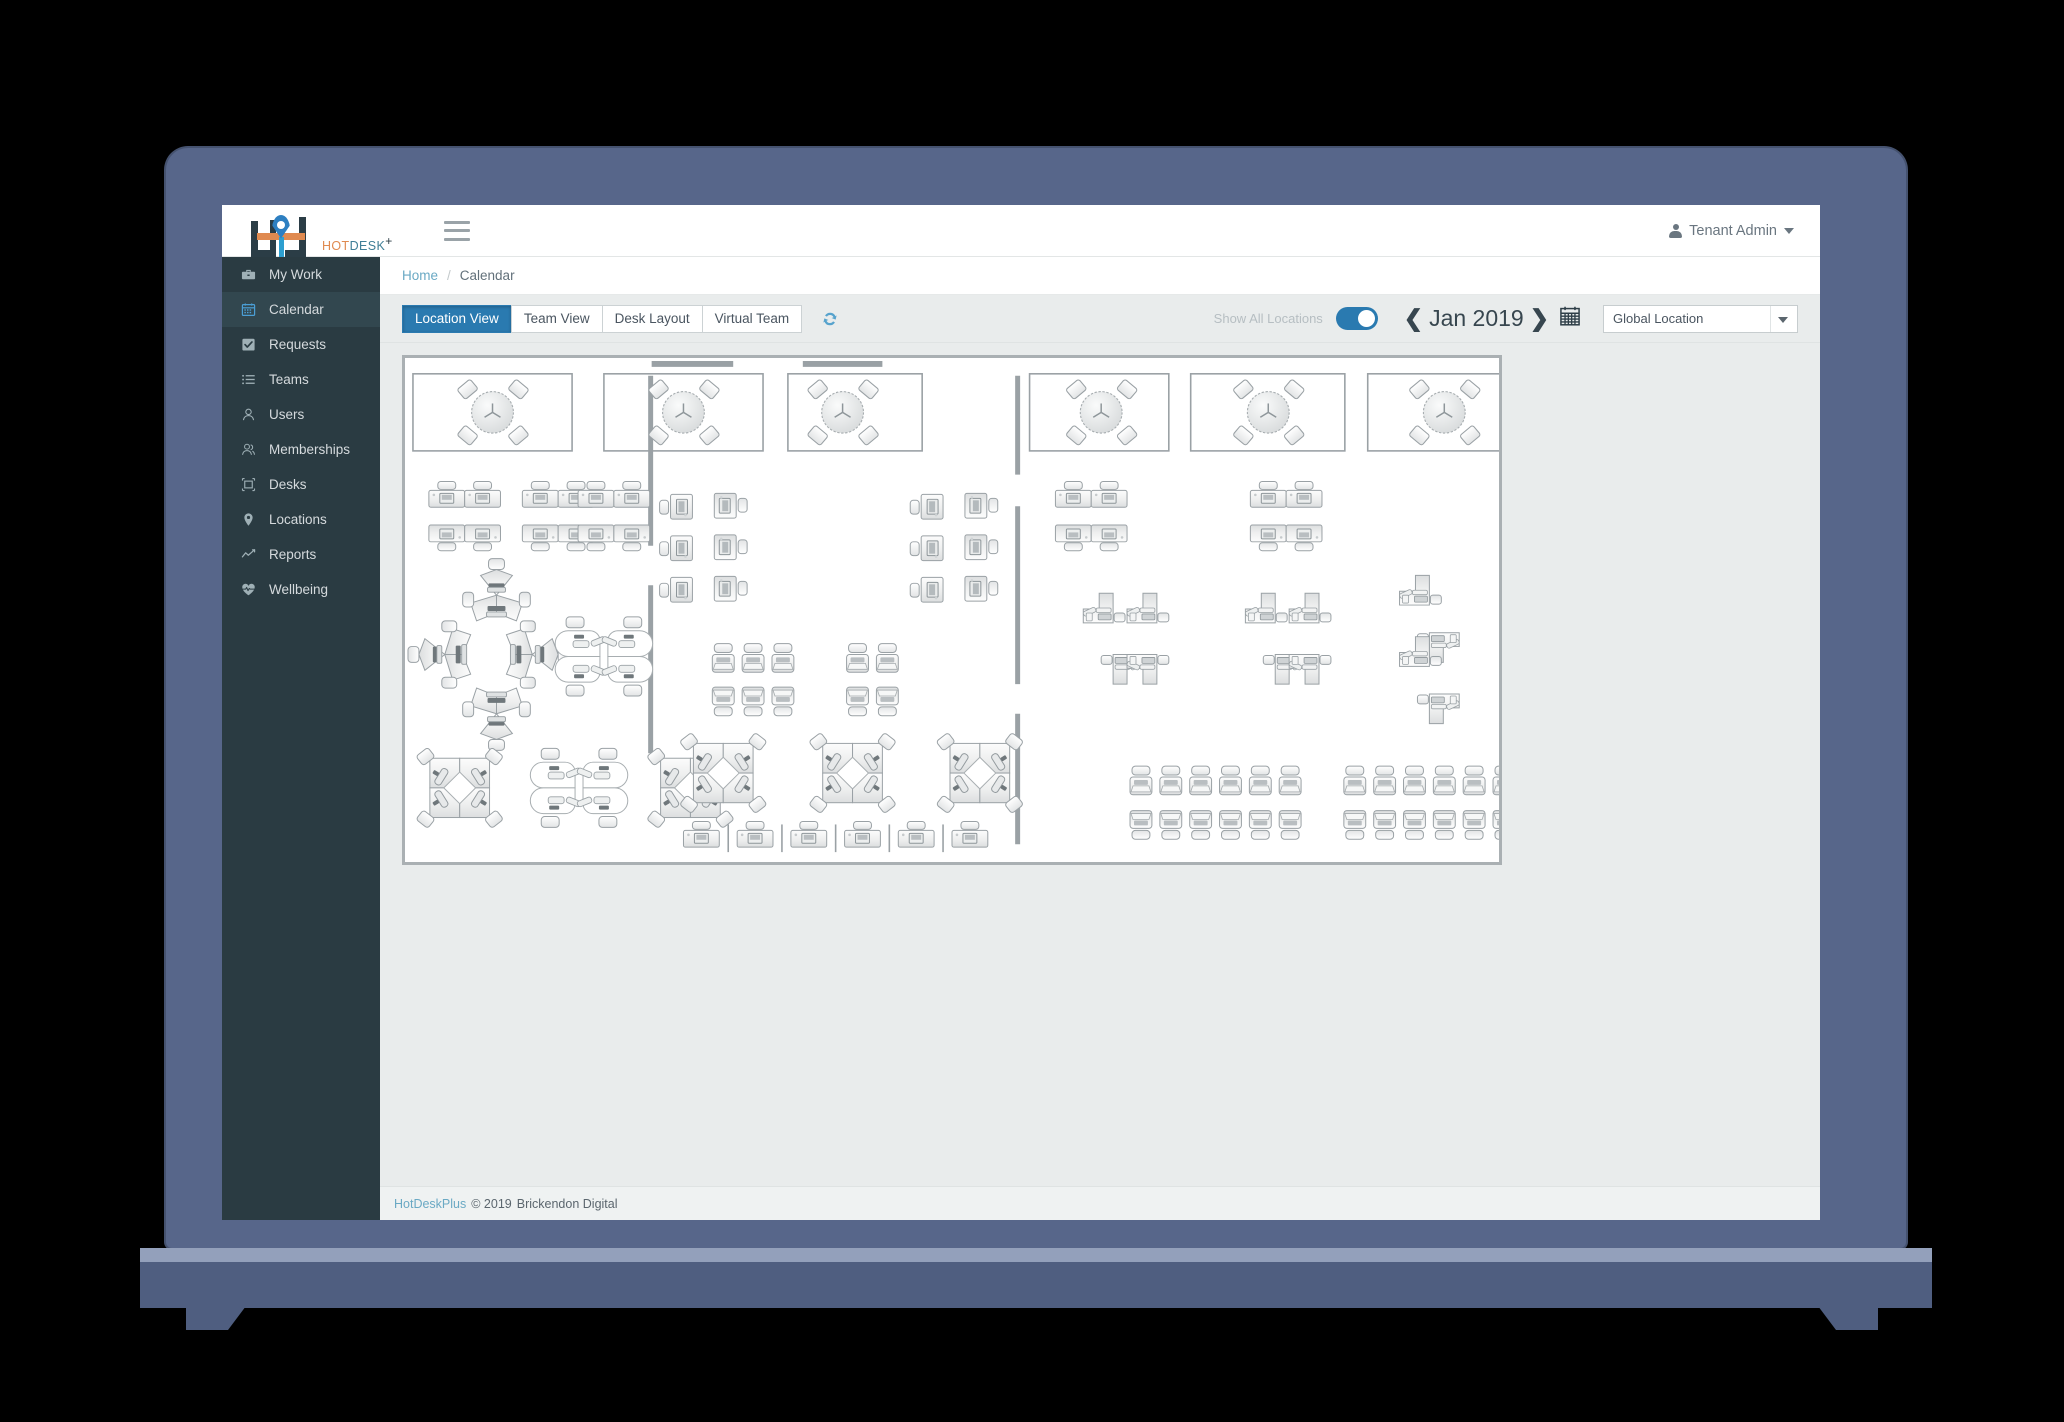 This screenshot has height=1422, width=2064. Describe the element at coordinates (430, 1204) in the screenshot. I see `footer-brand-link: HotDeskPlus` at that location.